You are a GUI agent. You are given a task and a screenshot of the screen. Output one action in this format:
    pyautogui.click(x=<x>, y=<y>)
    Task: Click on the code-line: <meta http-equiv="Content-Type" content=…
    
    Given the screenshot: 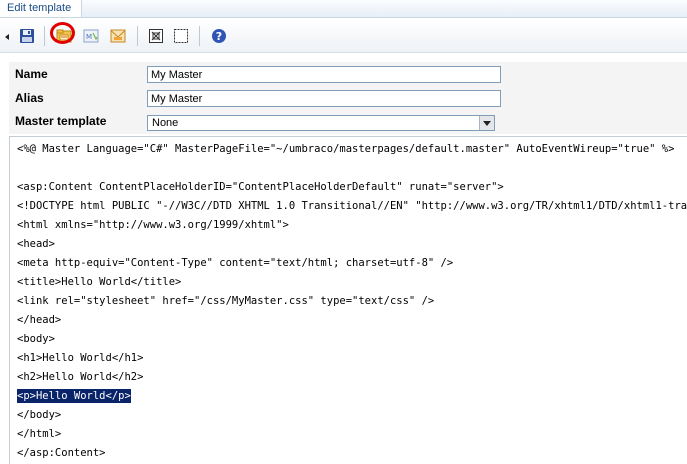 What is the action you would take?
    pyautogui.click(x=235, y=263)
    